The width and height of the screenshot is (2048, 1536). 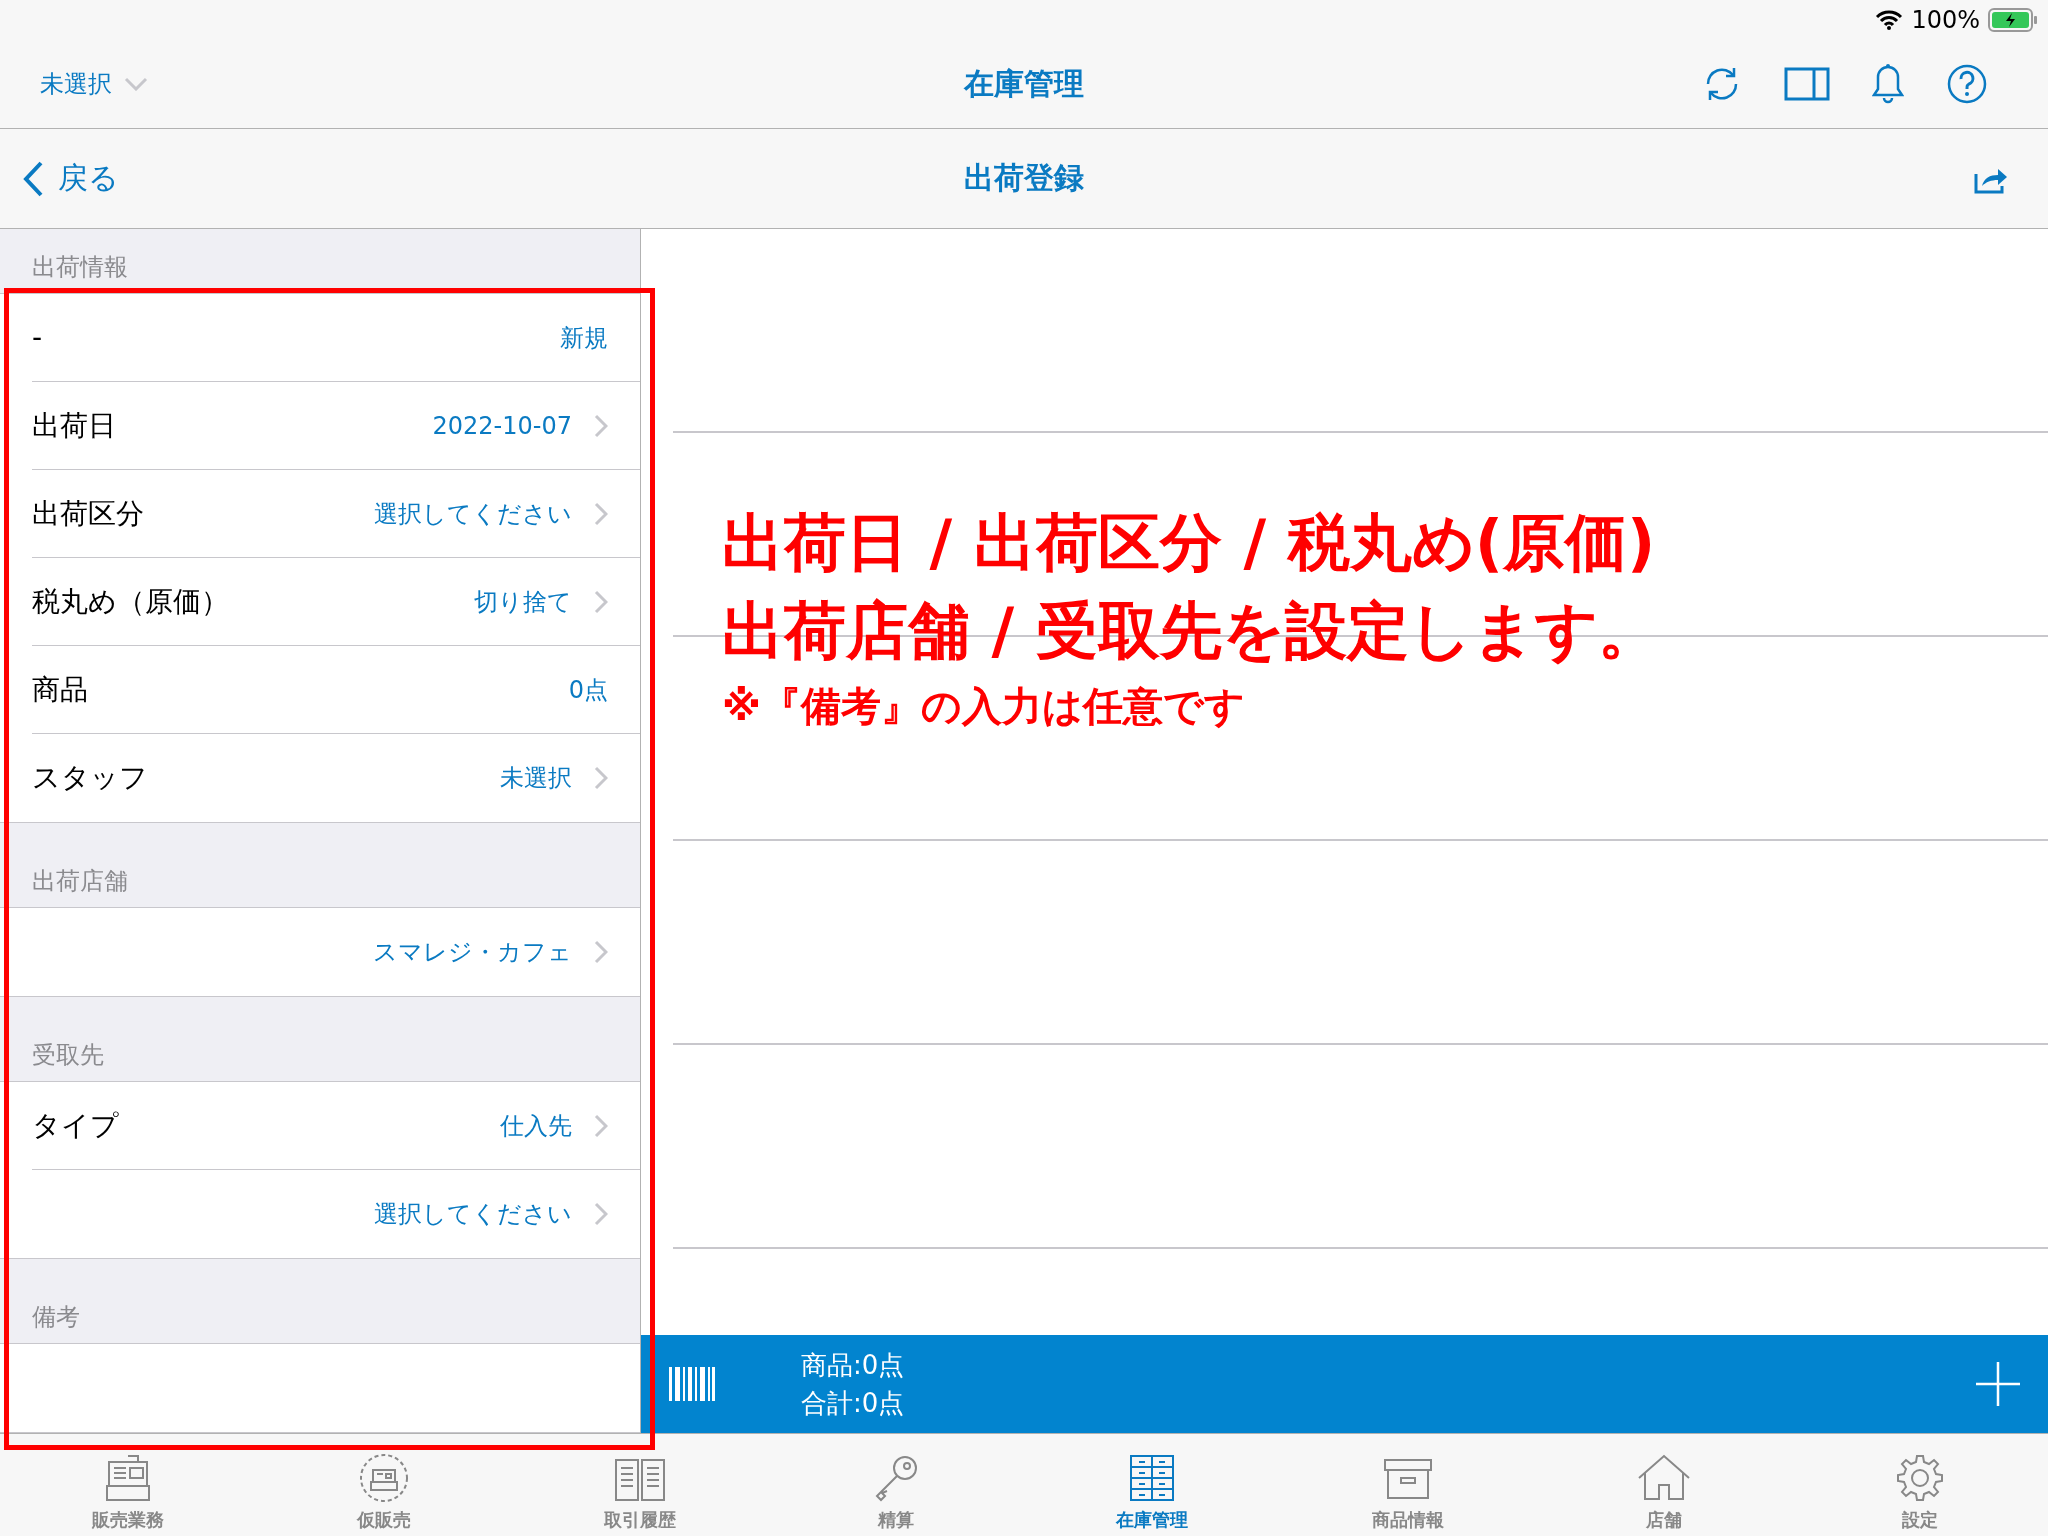 What do you see at coordinates (536, 1126) in the screenshot?
I see `row-value: 仕入先` at bounding box center [536, 1126].